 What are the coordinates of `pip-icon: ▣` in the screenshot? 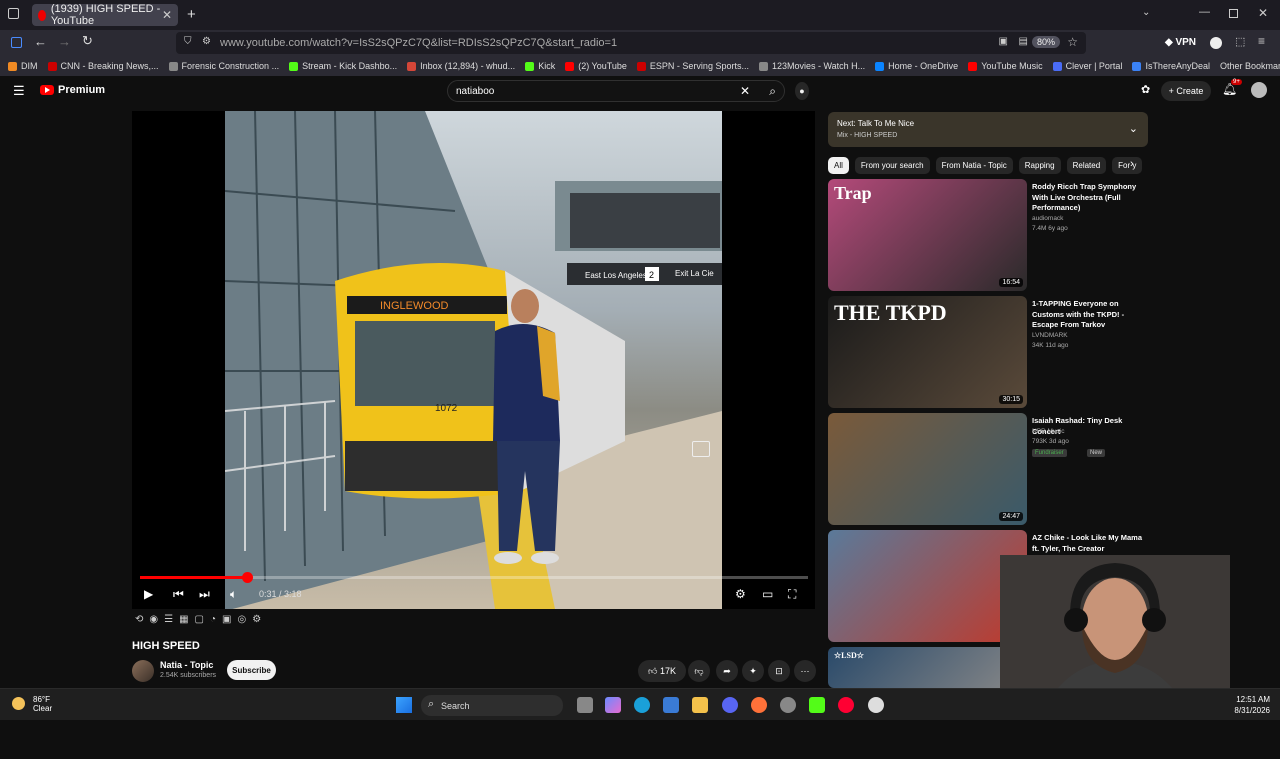 It's located at (226, 622).